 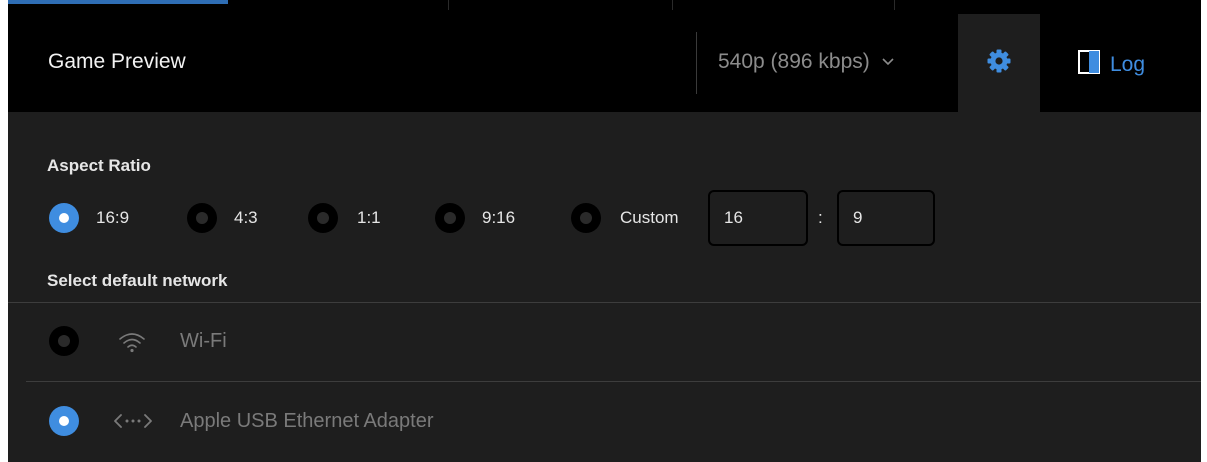 What do you see at coordinates (886, 218) in the screenshot?
I see `custom-height-input: 9` at bounding box center [886, 218].